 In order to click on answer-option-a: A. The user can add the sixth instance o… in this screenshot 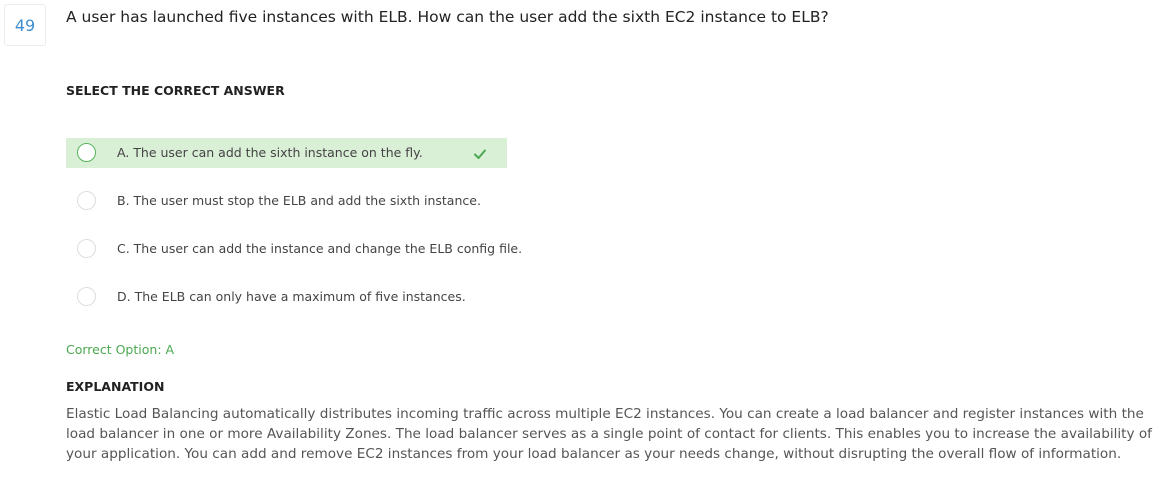, I will do `click(286, 153)`.